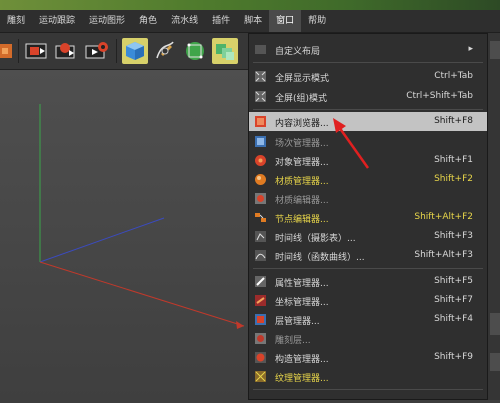 The height and width of the screenshot is (403, 500). Describe the element at coordinates (250, 5) in the screenshot. I see `top-color-strip` at that location.